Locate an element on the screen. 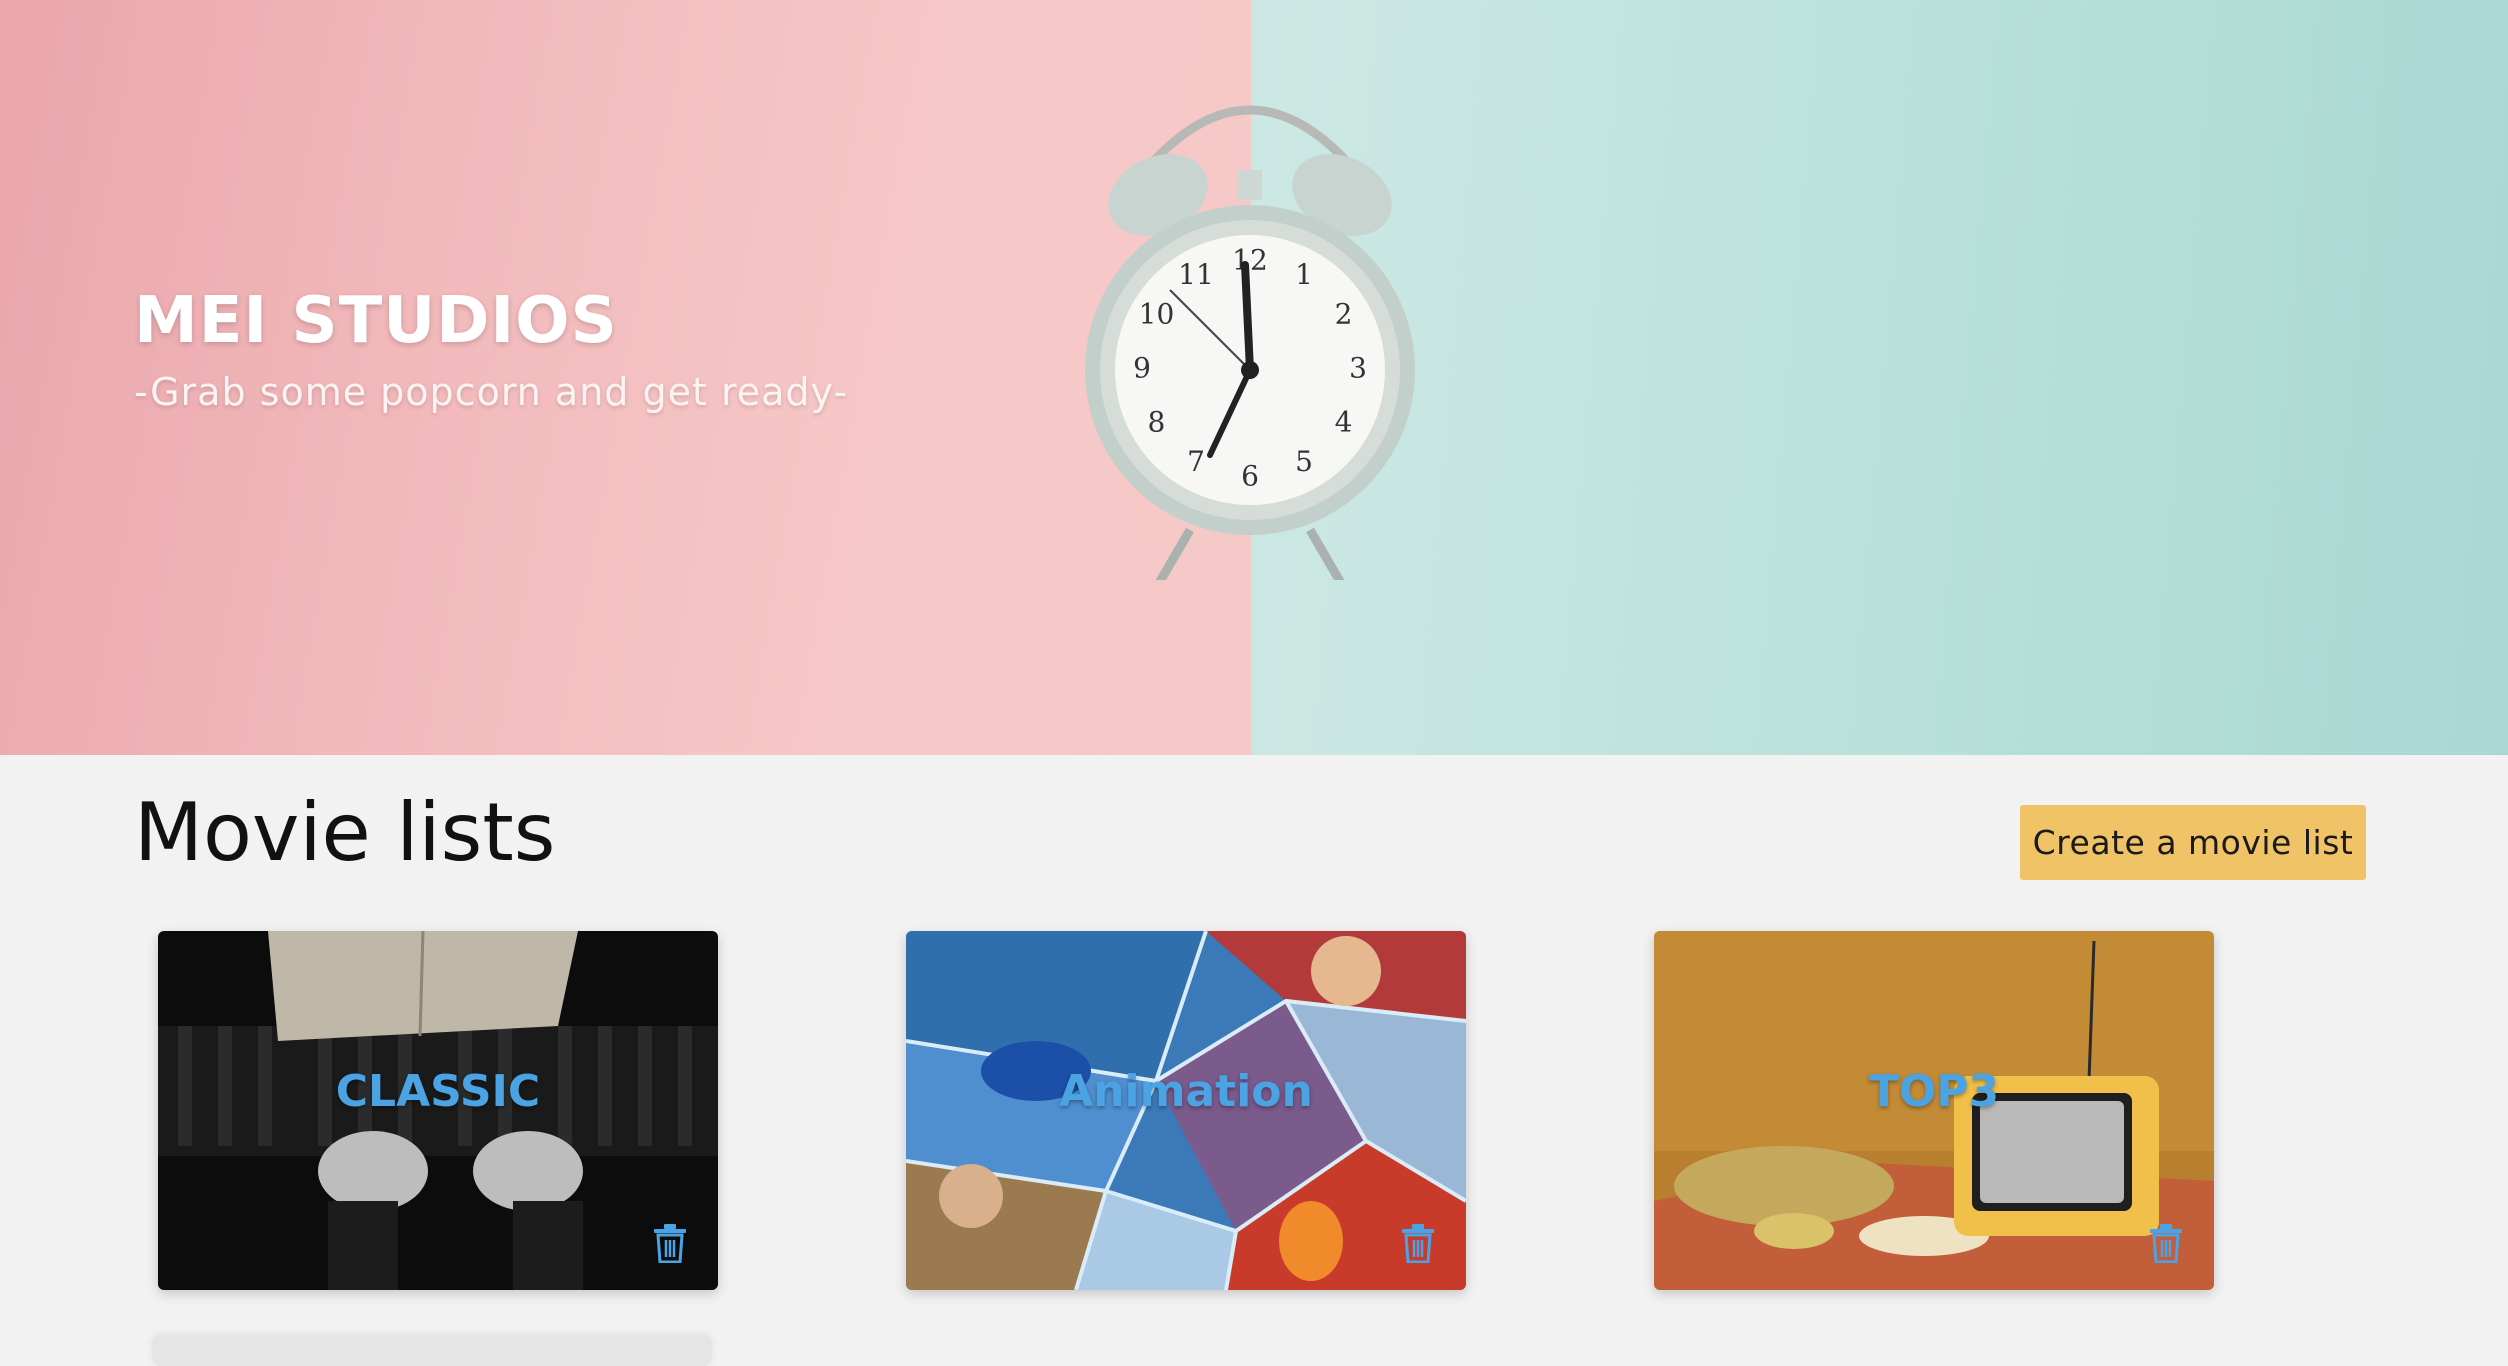 The image size is (2508, 1366). clock-numeral: 10 is located at coordinates (1157, 314).